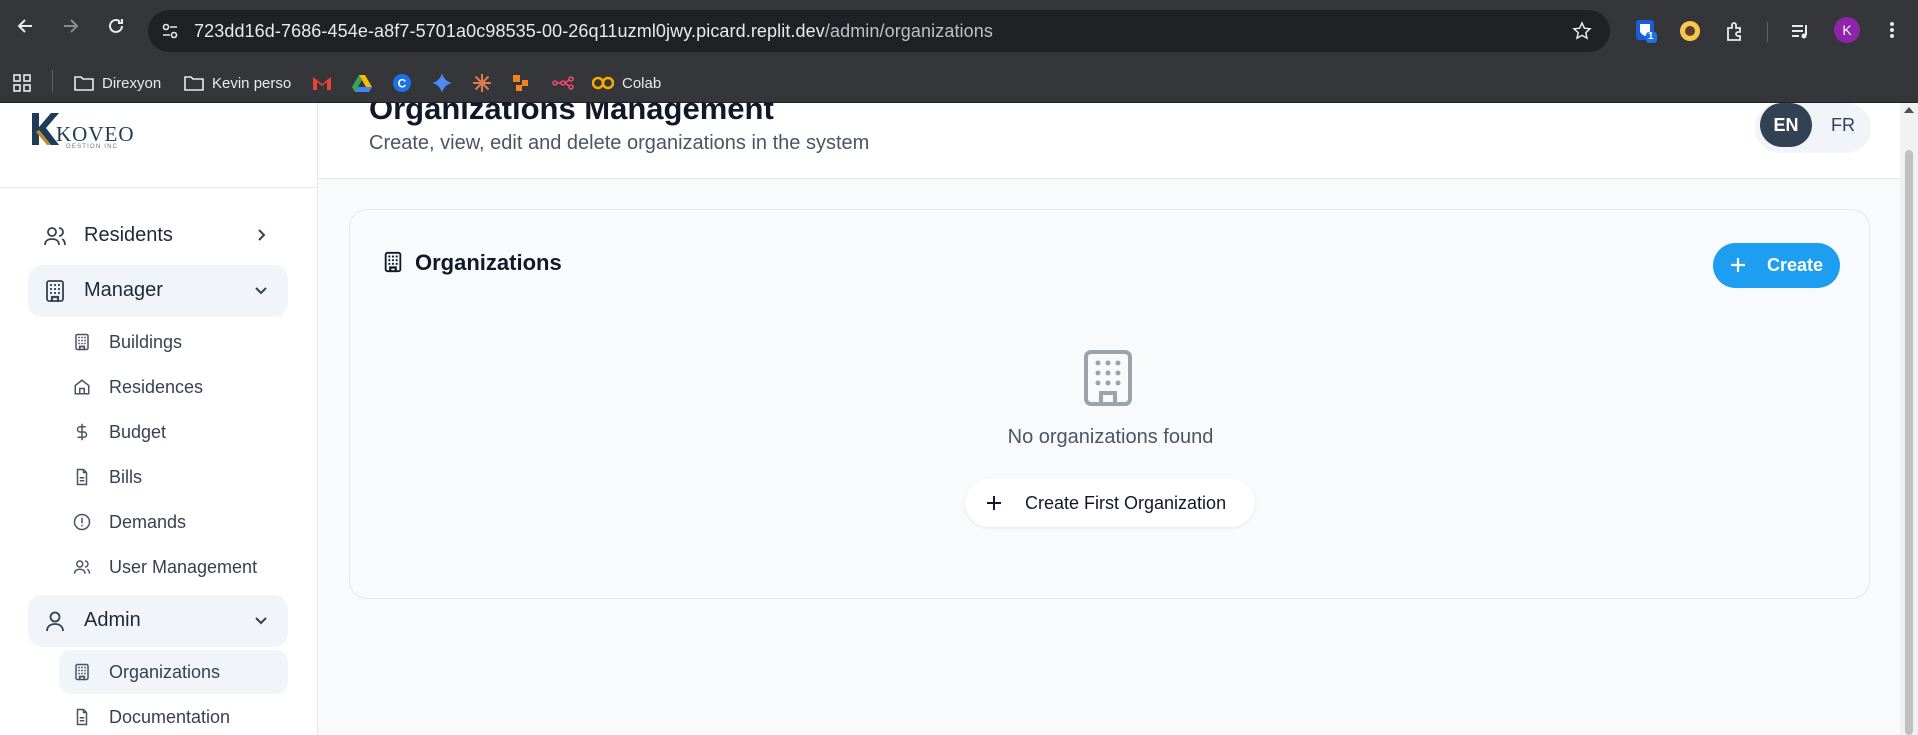  I want to click on extension-badge: 1, so click(1651, 36).